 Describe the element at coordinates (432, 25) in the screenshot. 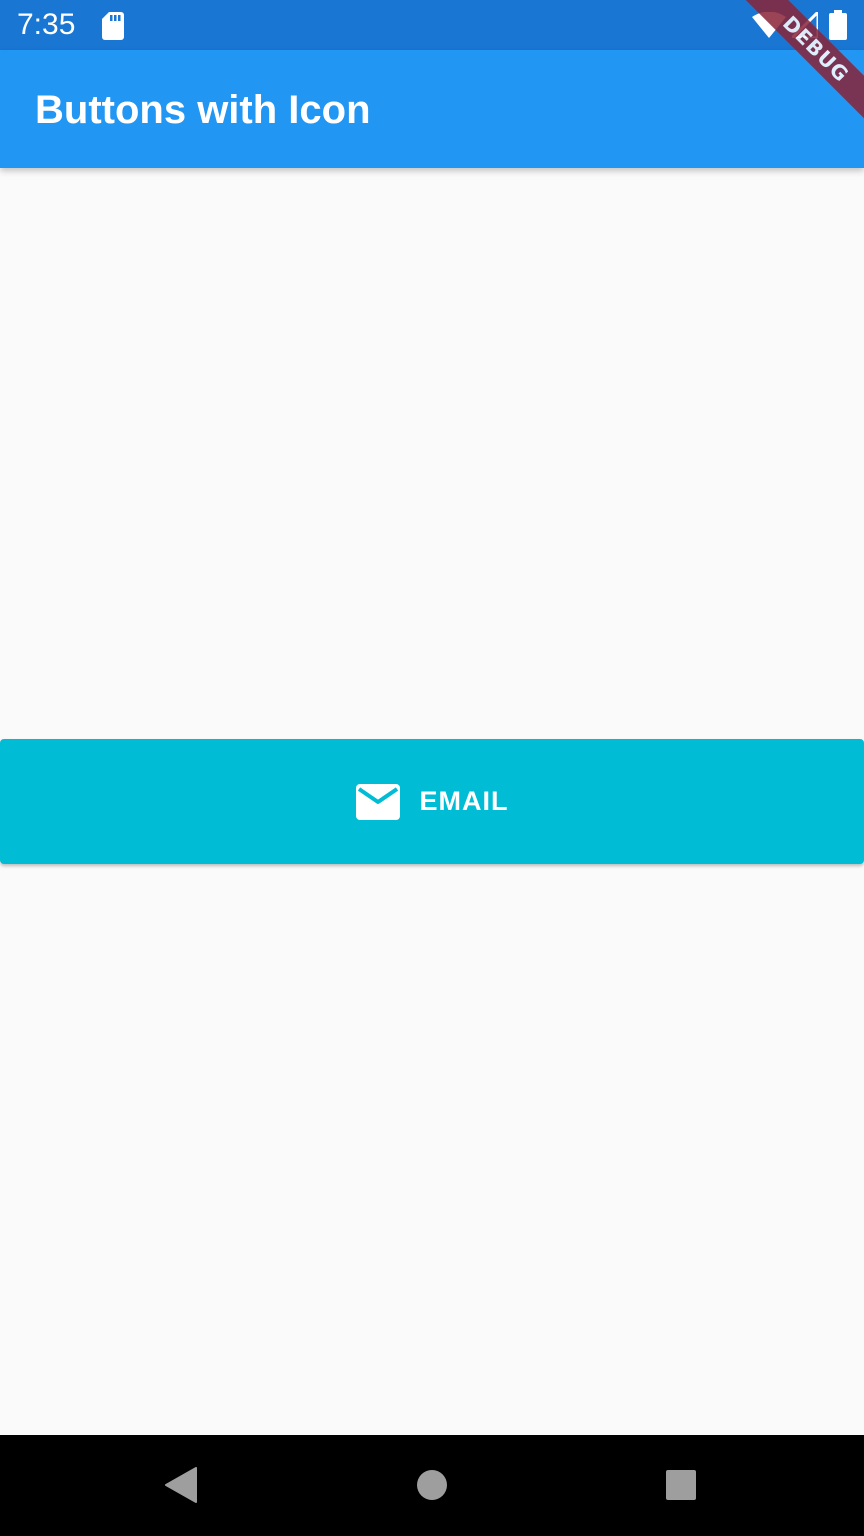

I see `status-bar: 7:35` at that location.